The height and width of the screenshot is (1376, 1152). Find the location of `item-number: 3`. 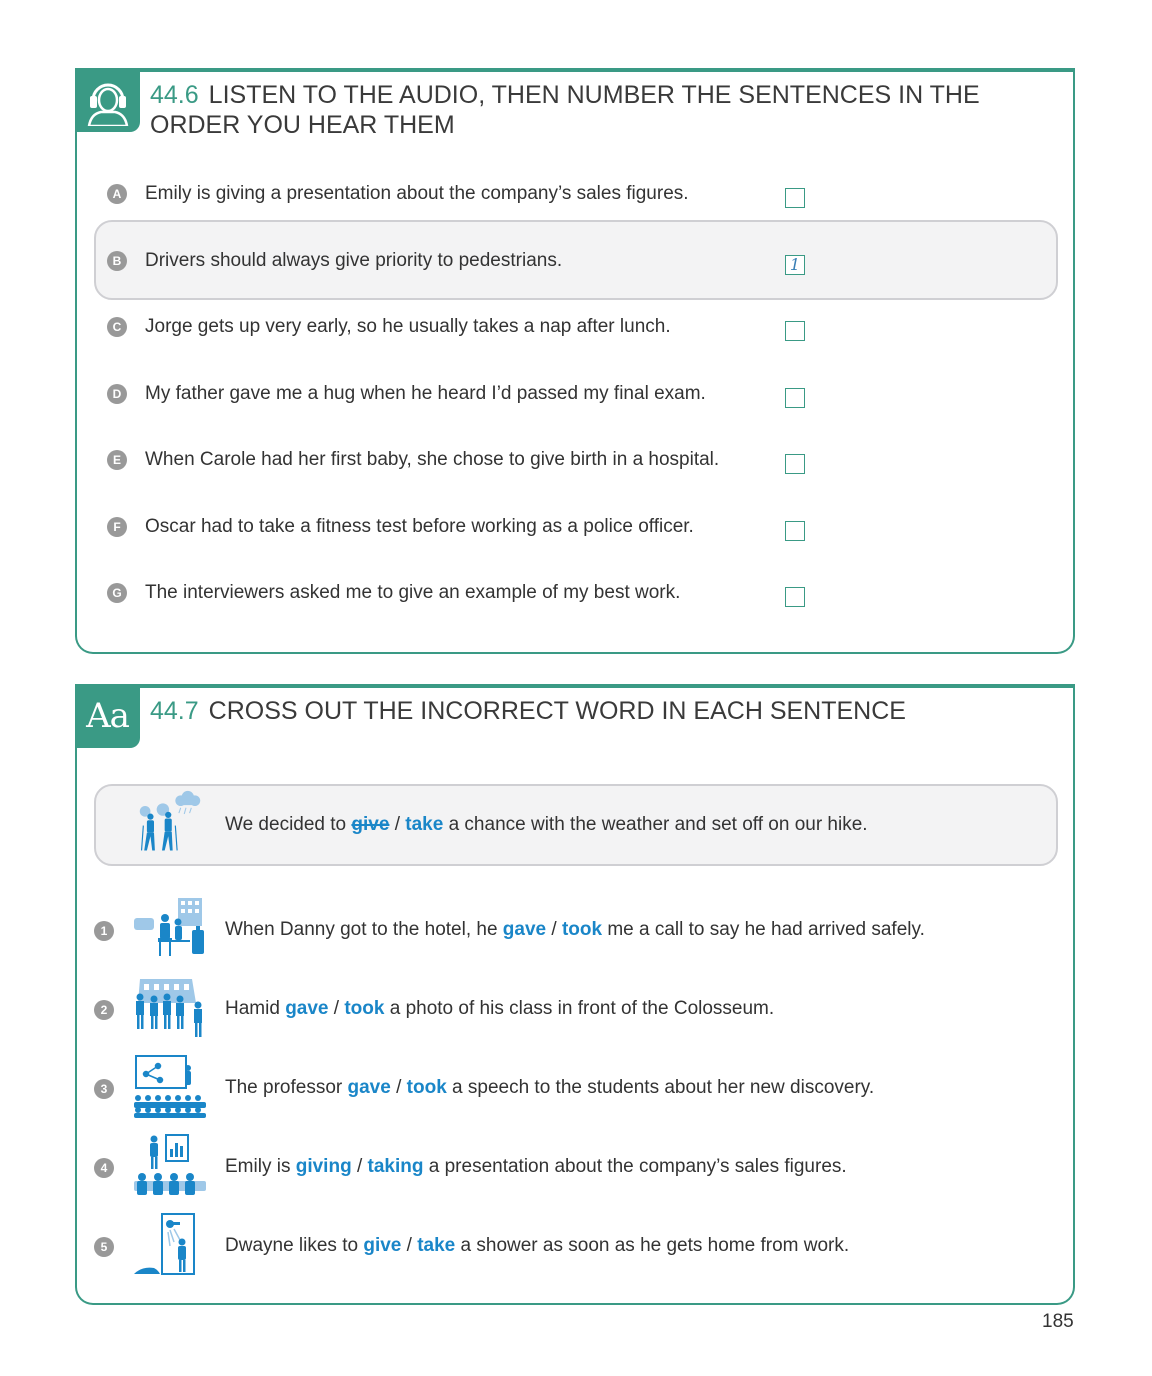

item-number: 3 is located at coordinates (104, 1089).